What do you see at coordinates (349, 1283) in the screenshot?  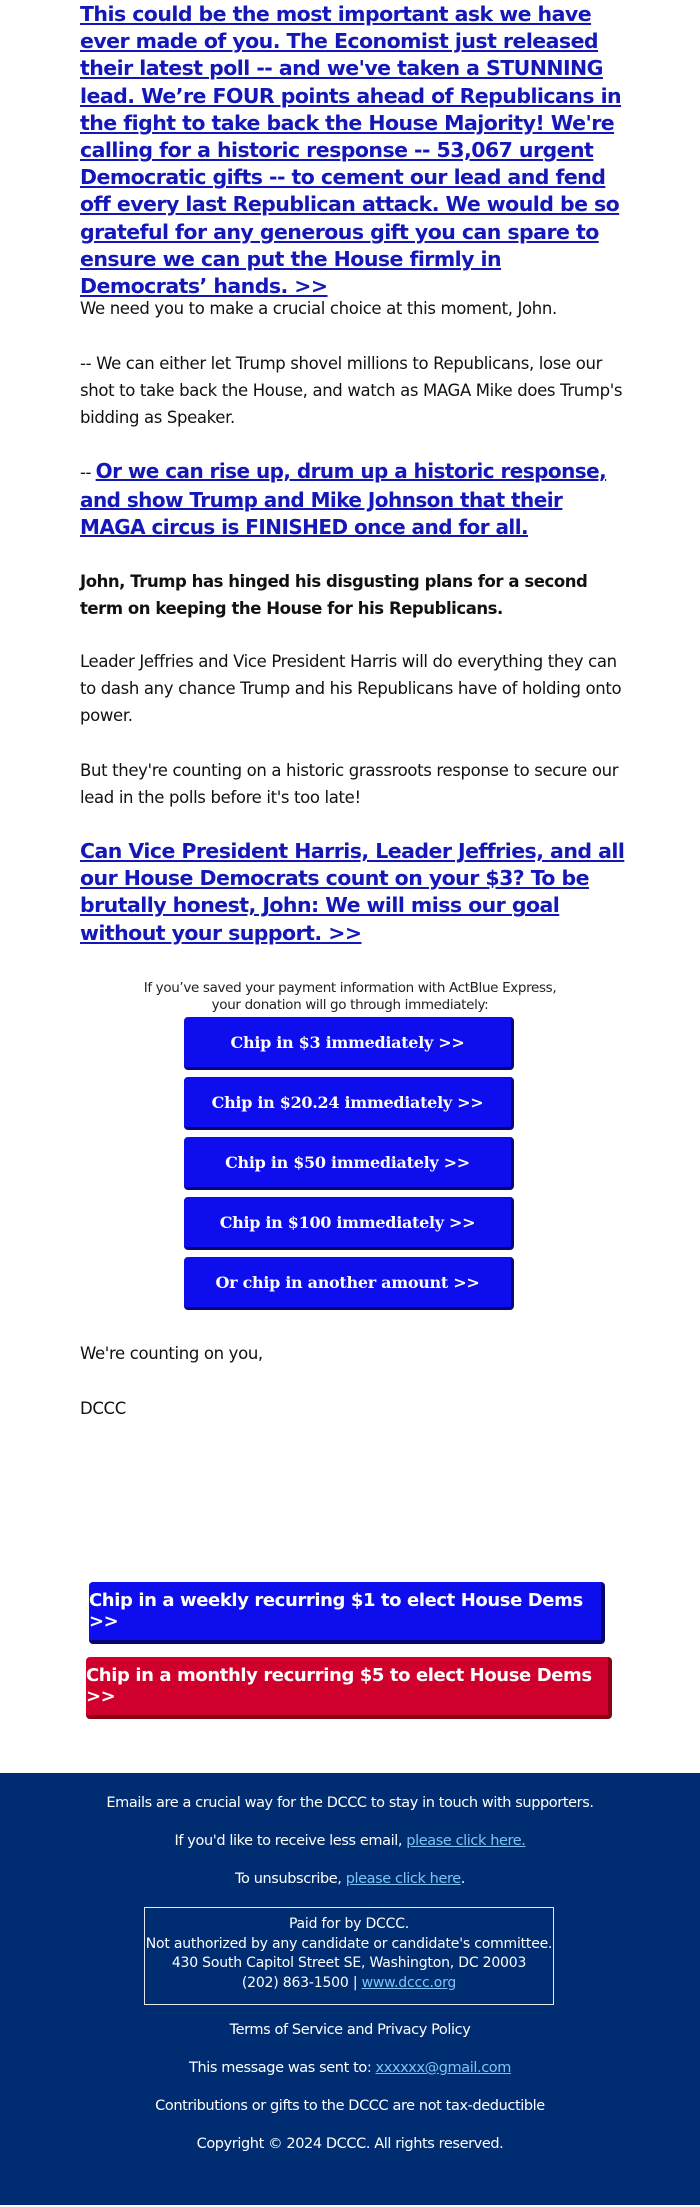 I see `chip-in-other-amount-button: Or chip in another amount >>` at bounding box center [349, 1283].